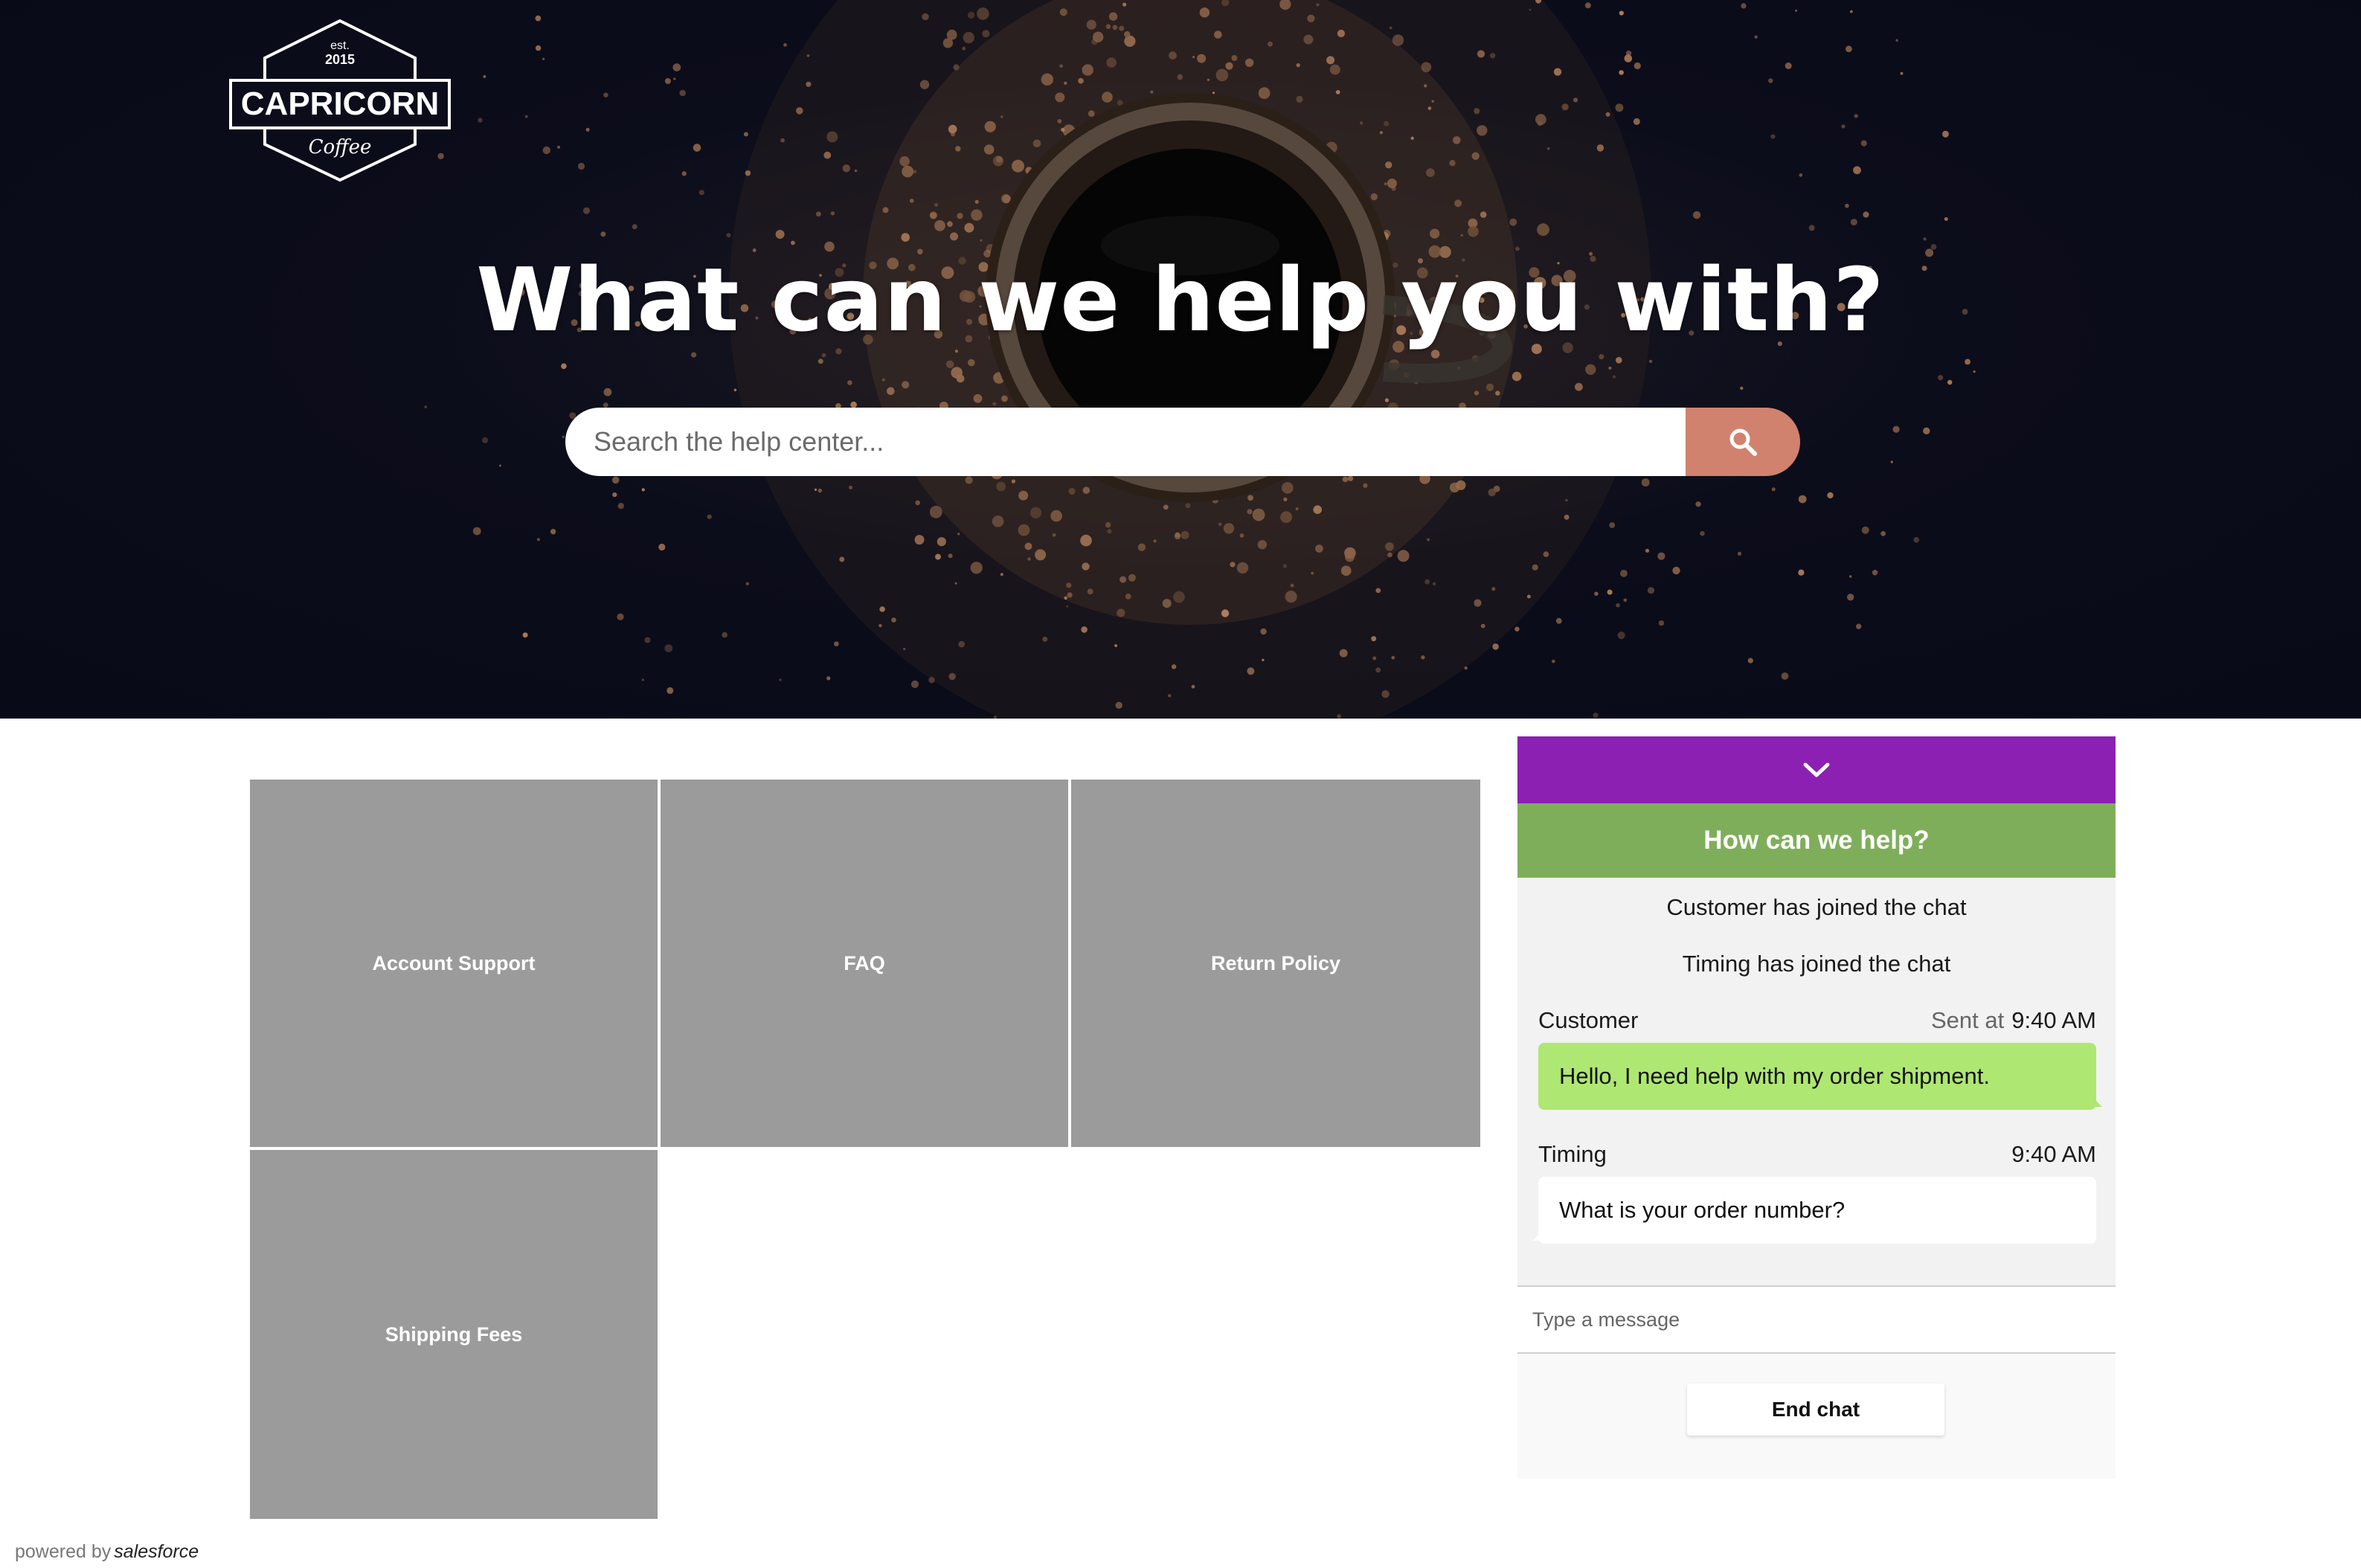 This screenshot has height=1568, width=2361. I want to click on tile-label: Account Support, so click(454, 962).